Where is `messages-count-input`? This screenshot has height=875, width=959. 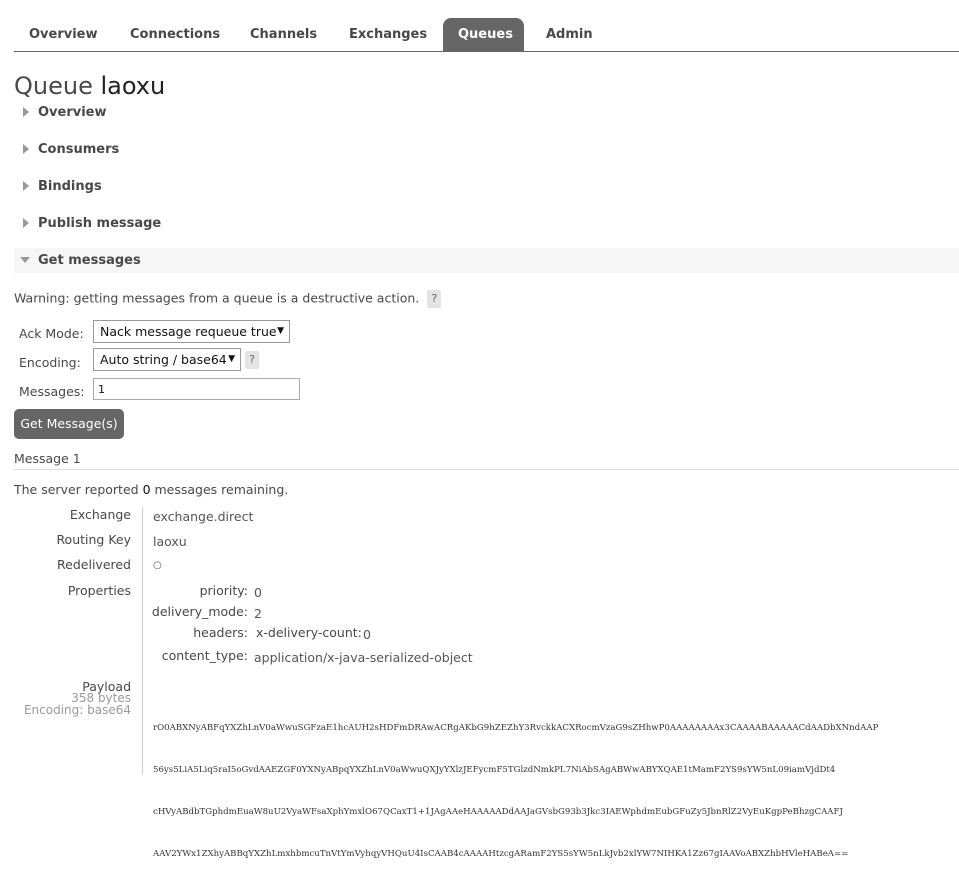 messages-count-input is located at coordinates (196, 389).